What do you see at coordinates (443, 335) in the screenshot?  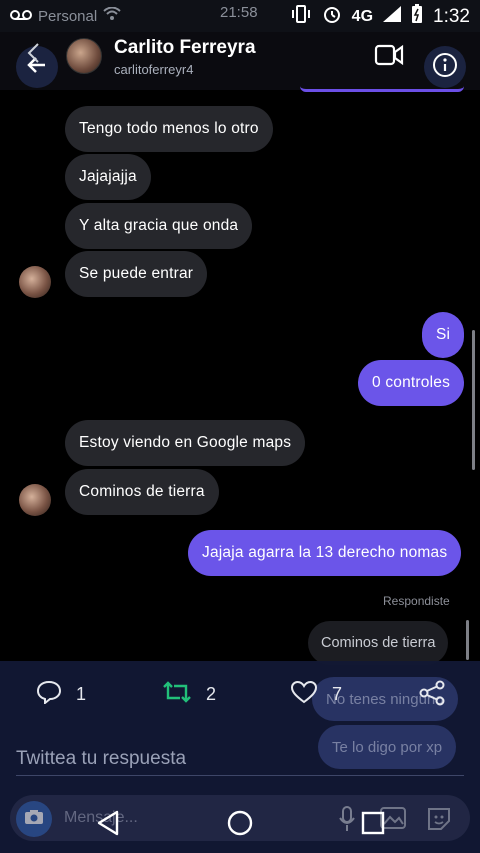 I see `message-outgoing: Si` at bounding box center [443, 335].